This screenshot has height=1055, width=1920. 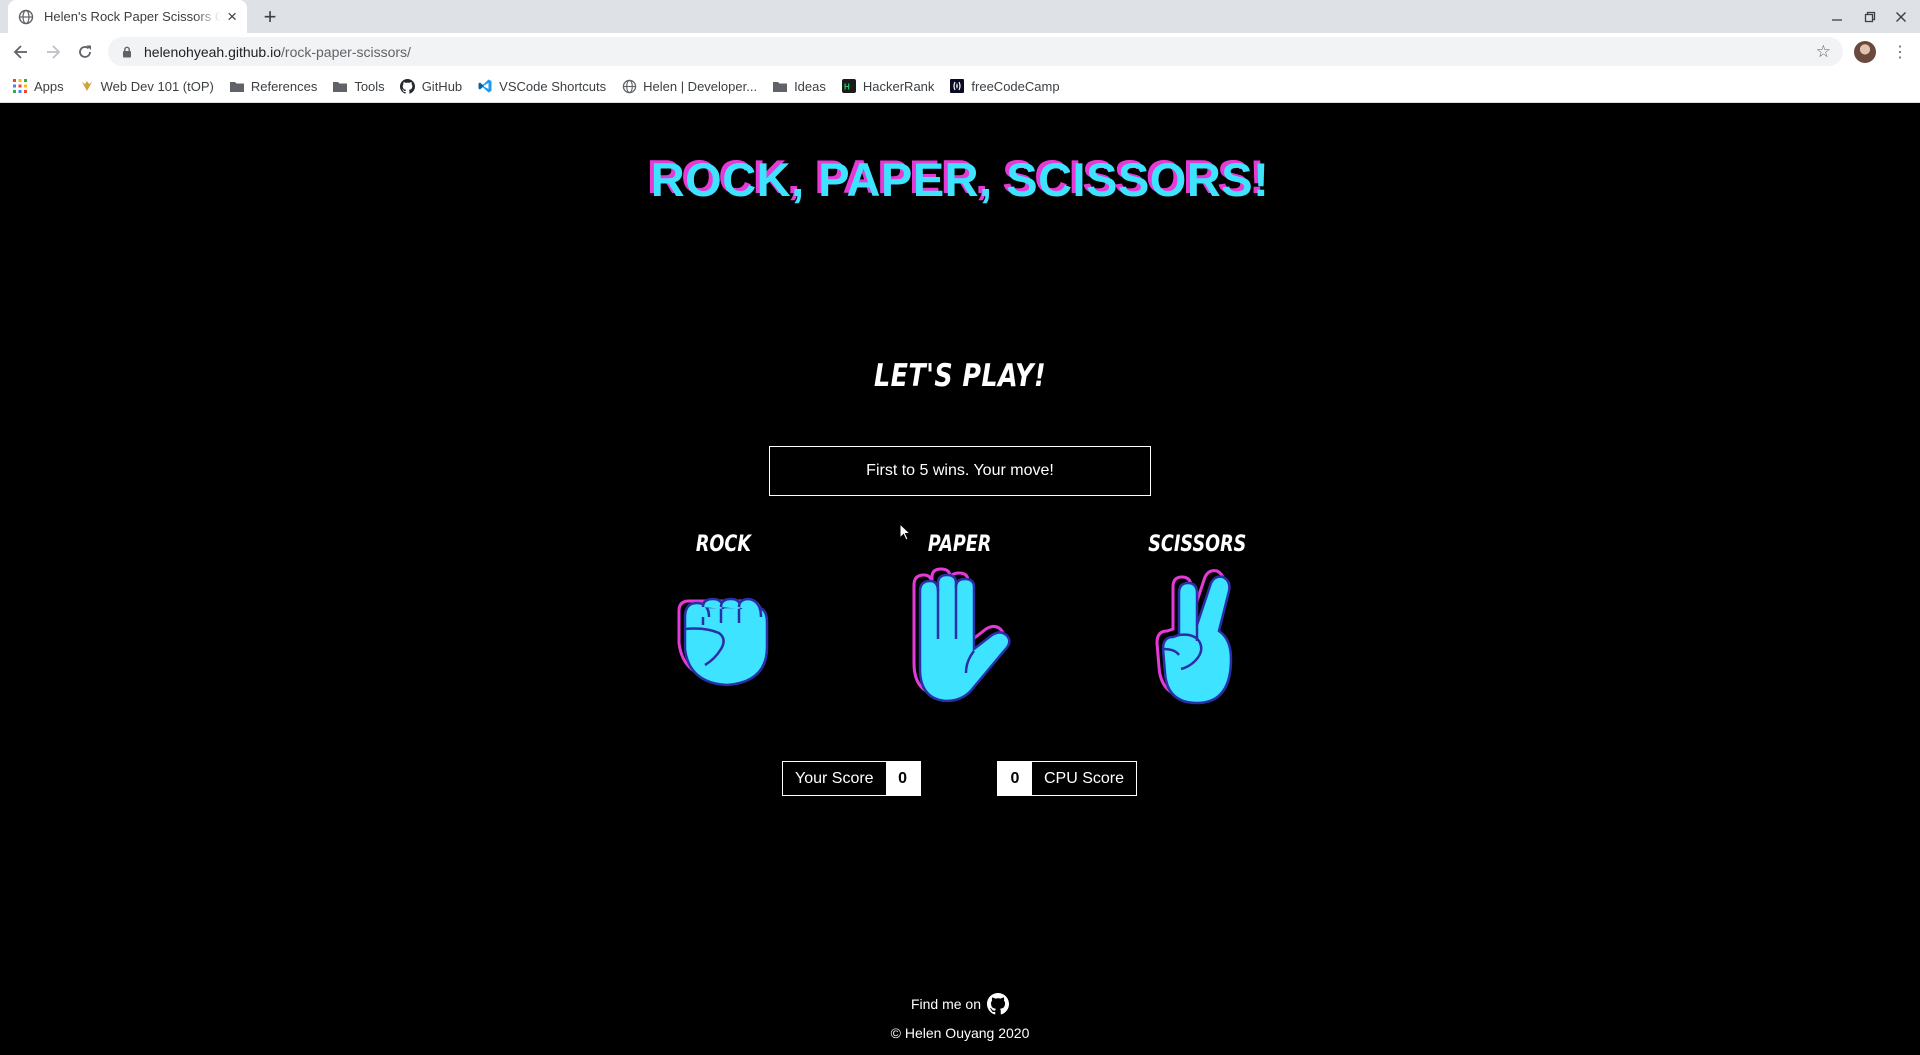 I want to click on tab-title: Helen's Rock Paper Scissors Game, so click(x=133, y=16).